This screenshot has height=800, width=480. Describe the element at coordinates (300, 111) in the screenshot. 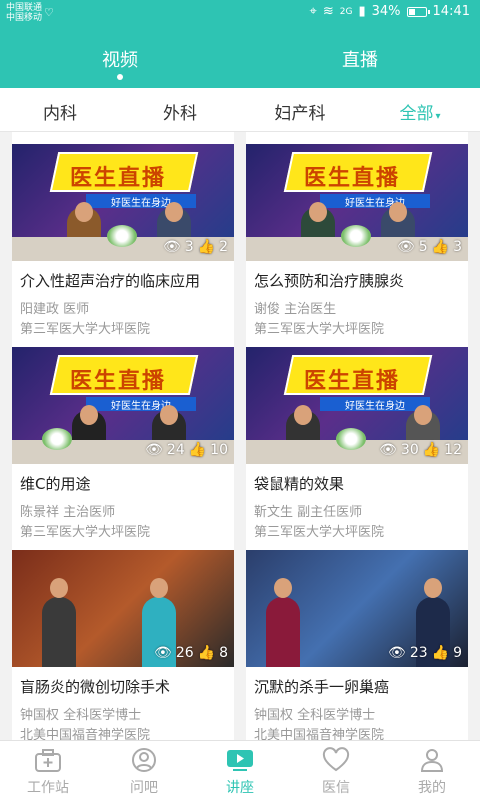

I see `category-obgyn: 妇产科` at that location.